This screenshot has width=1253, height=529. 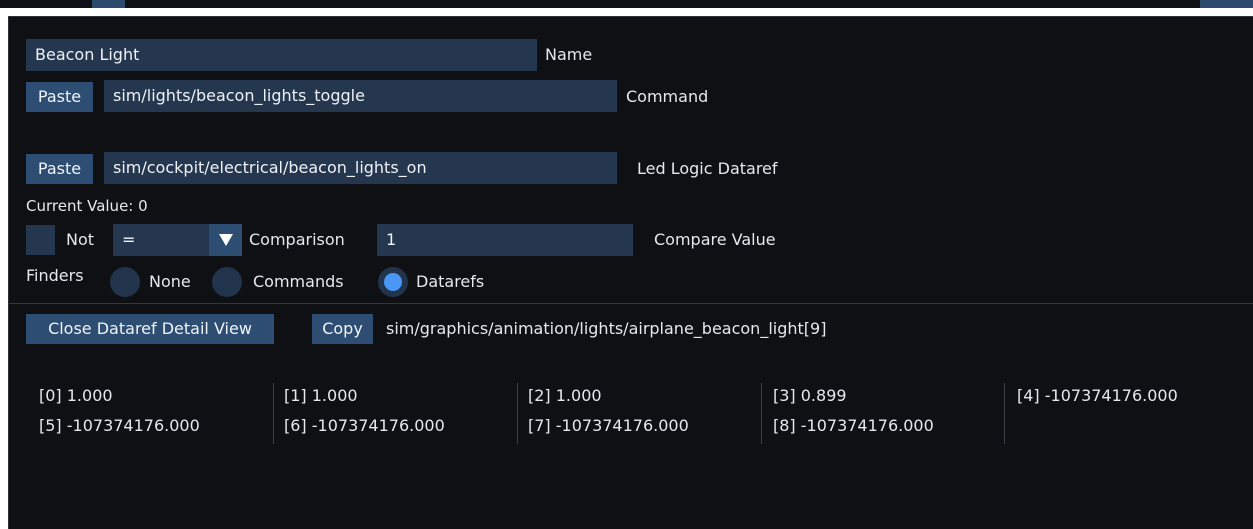 I want to click on finder-radio-none, so click(x=125, y=282).